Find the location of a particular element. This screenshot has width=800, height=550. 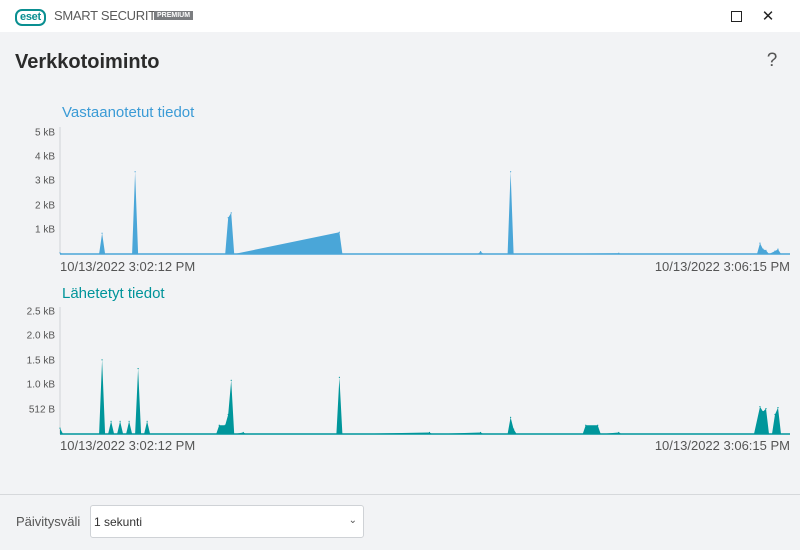

footer-divider is located at coordinates (400, 494).